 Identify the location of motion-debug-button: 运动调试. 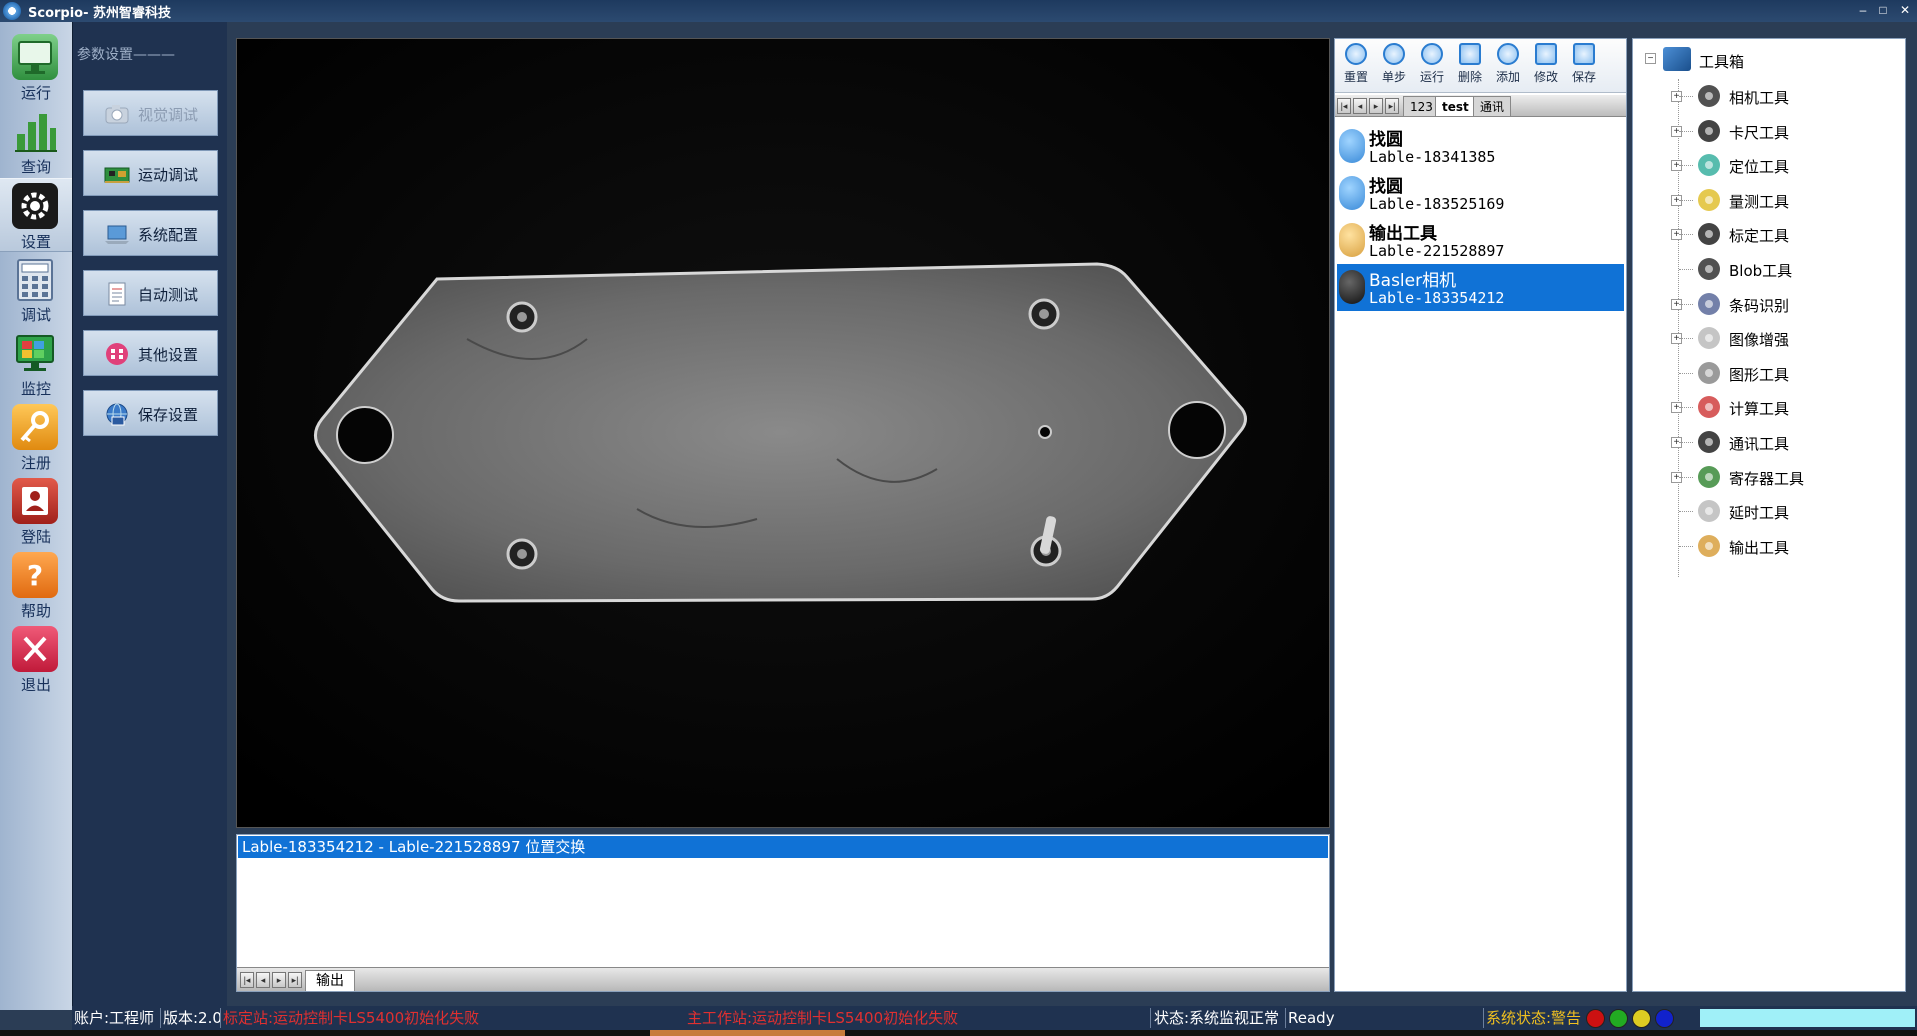
(150, 173).